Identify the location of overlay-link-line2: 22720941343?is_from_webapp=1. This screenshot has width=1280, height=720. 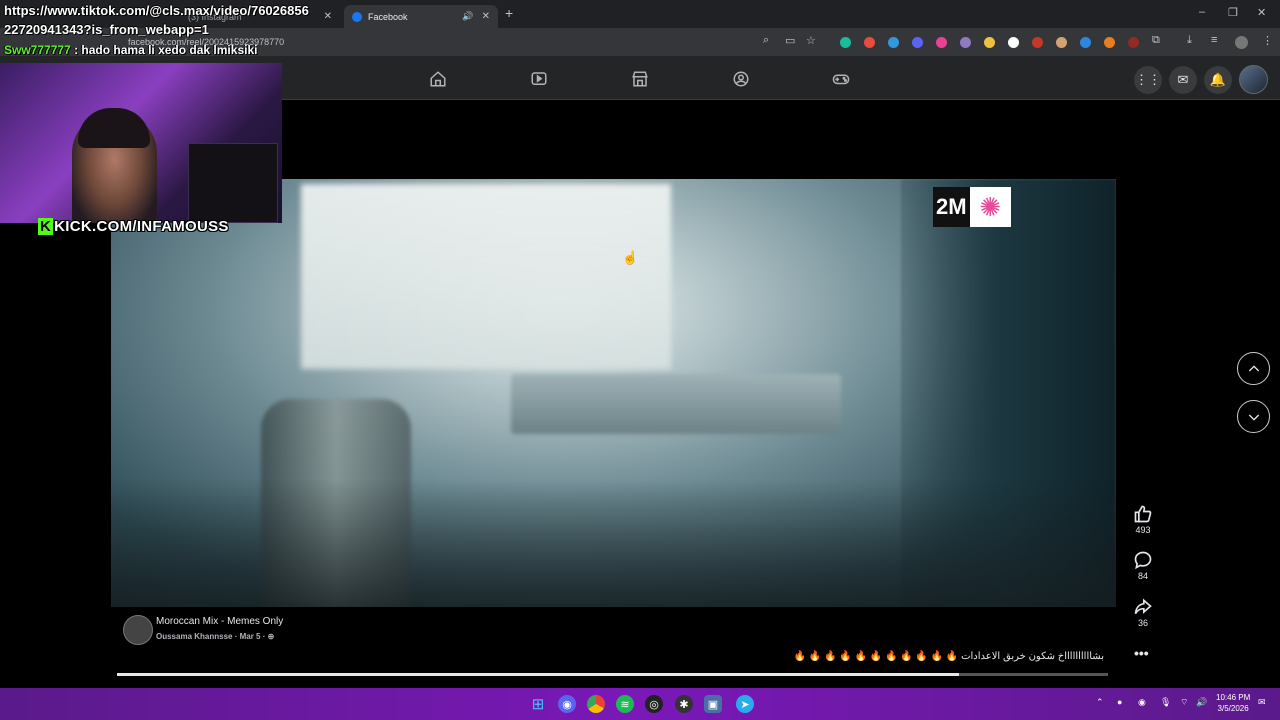
(106, 29).